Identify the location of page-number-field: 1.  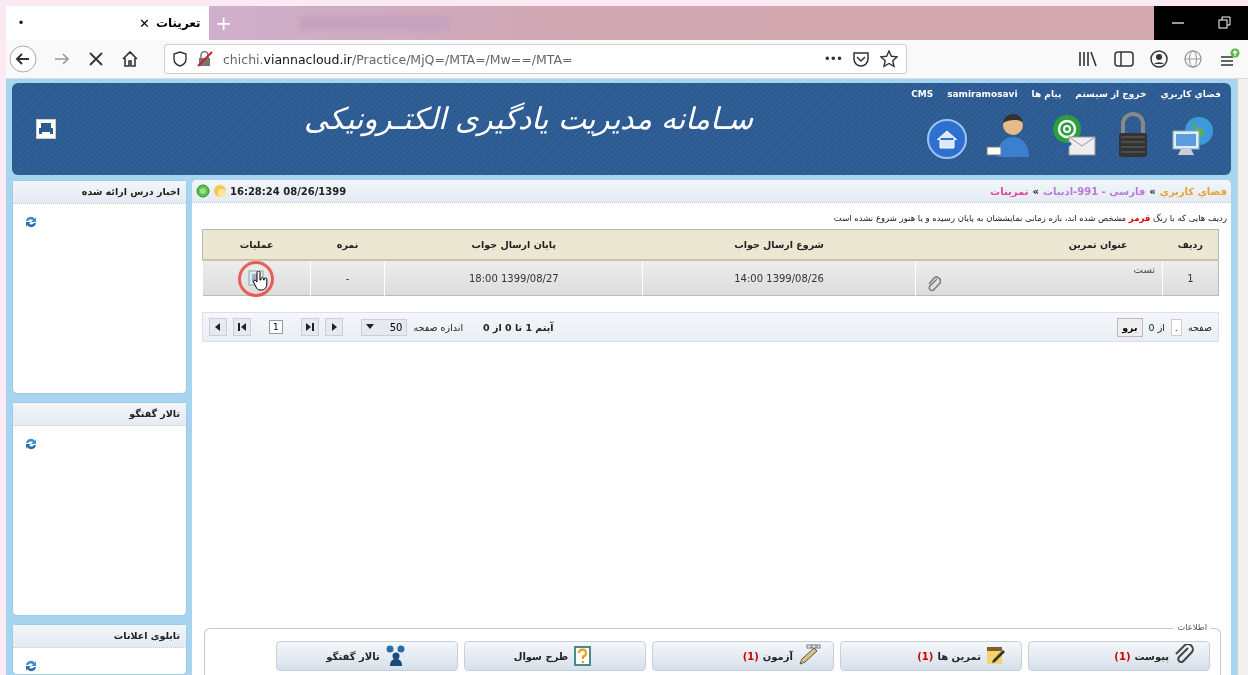
(276, 327).